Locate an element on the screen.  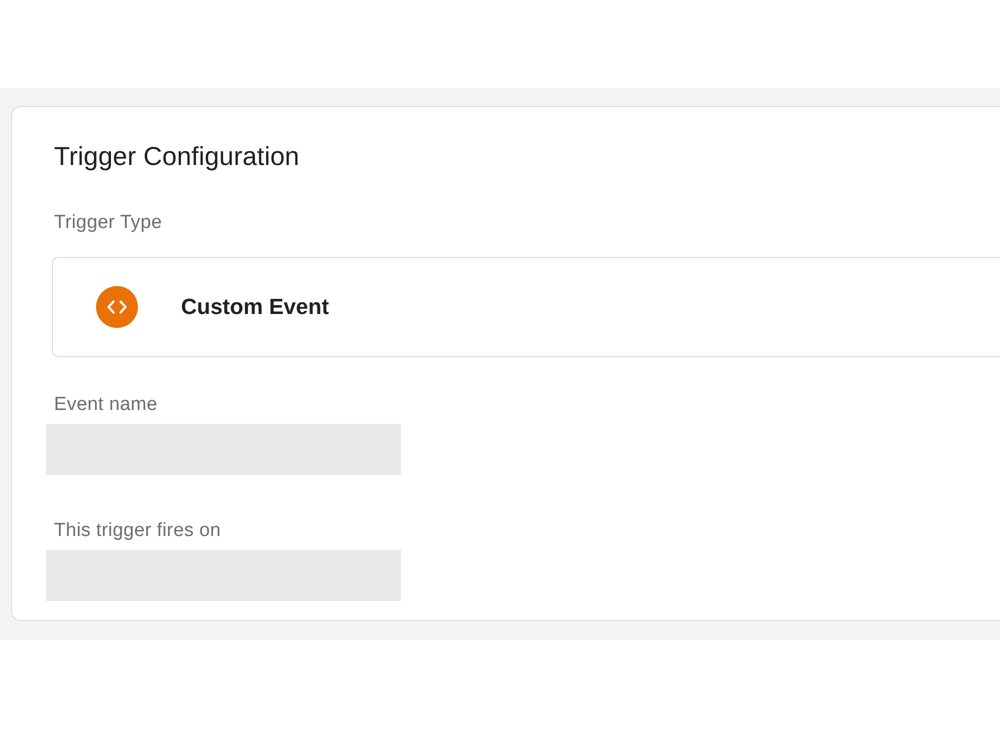
trigger-type-label: Trigger Type is located at coordinates (109, 223).